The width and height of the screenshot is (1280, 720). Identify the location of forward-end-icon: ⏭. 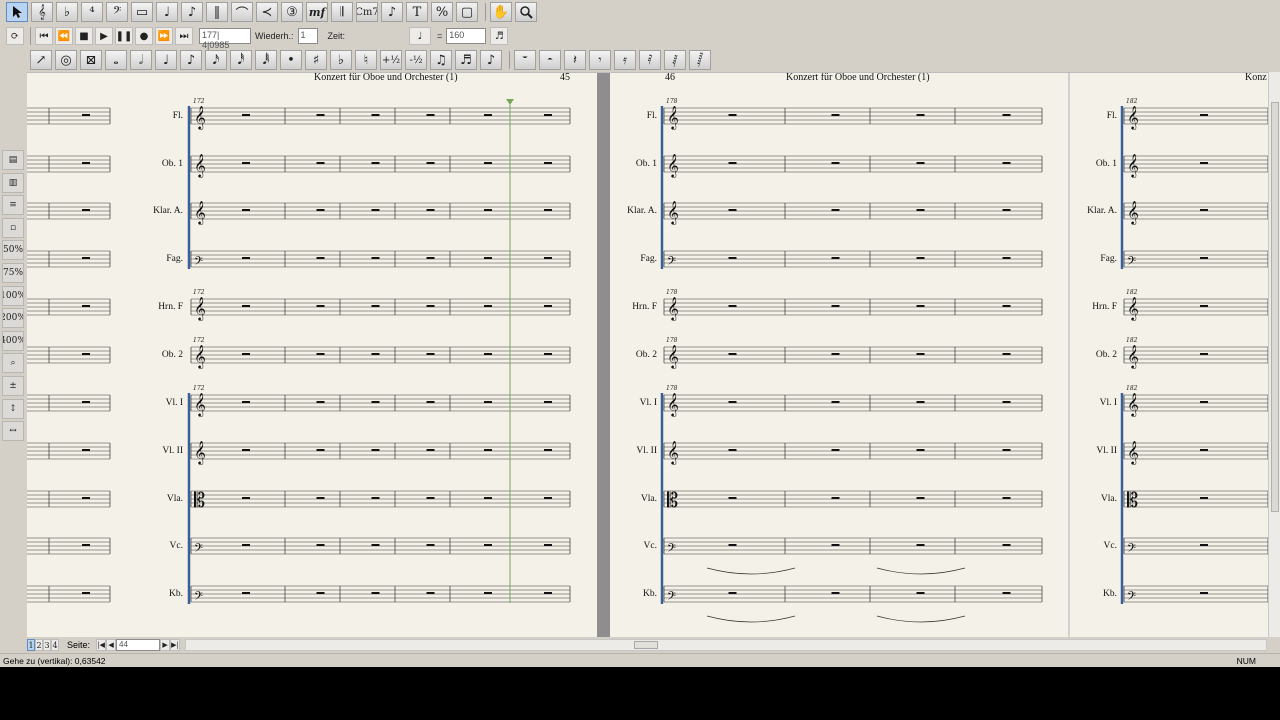
(184, 36).